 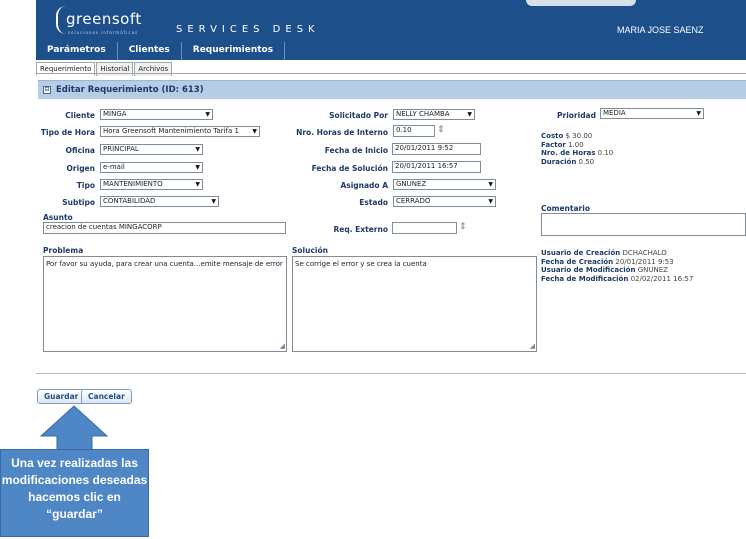 I want to click on guardar-button: Guardar, so click(x=61, y=396).